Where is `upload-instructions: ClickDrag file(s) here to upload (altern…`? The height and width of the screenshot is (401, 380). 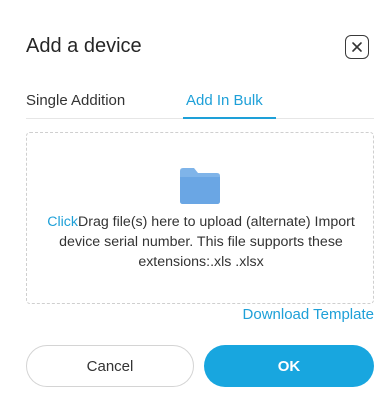
upload-instructions: ClickDrag file(s) here to upload (altern… is located at coordinates (201, 242).